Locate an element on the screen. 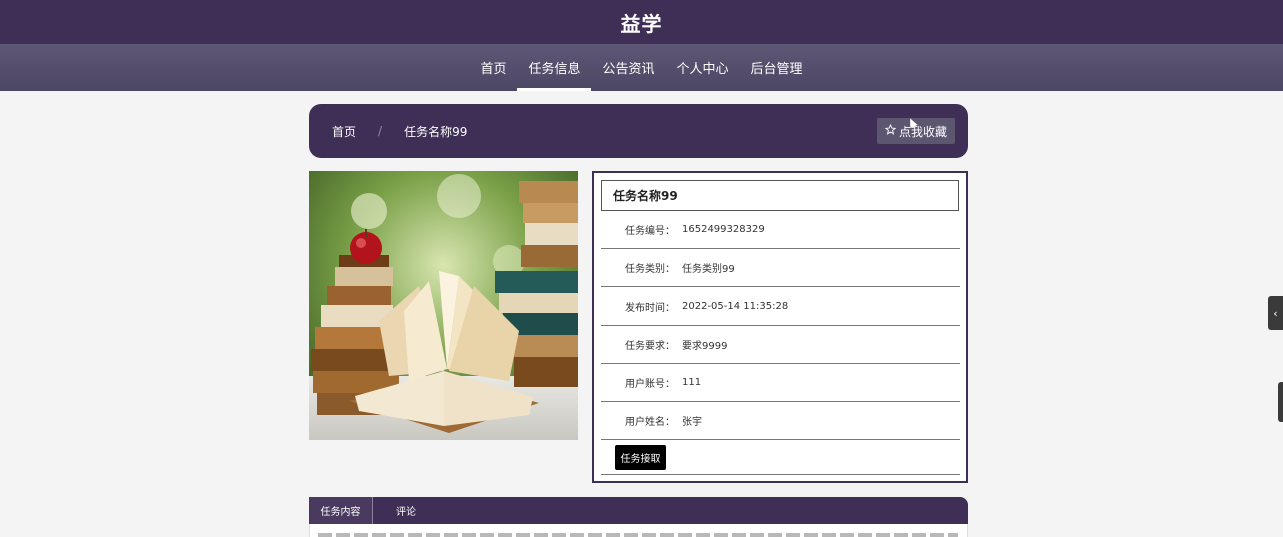  nav-item-label: 个人中心 is located at coordinates (702, 69).